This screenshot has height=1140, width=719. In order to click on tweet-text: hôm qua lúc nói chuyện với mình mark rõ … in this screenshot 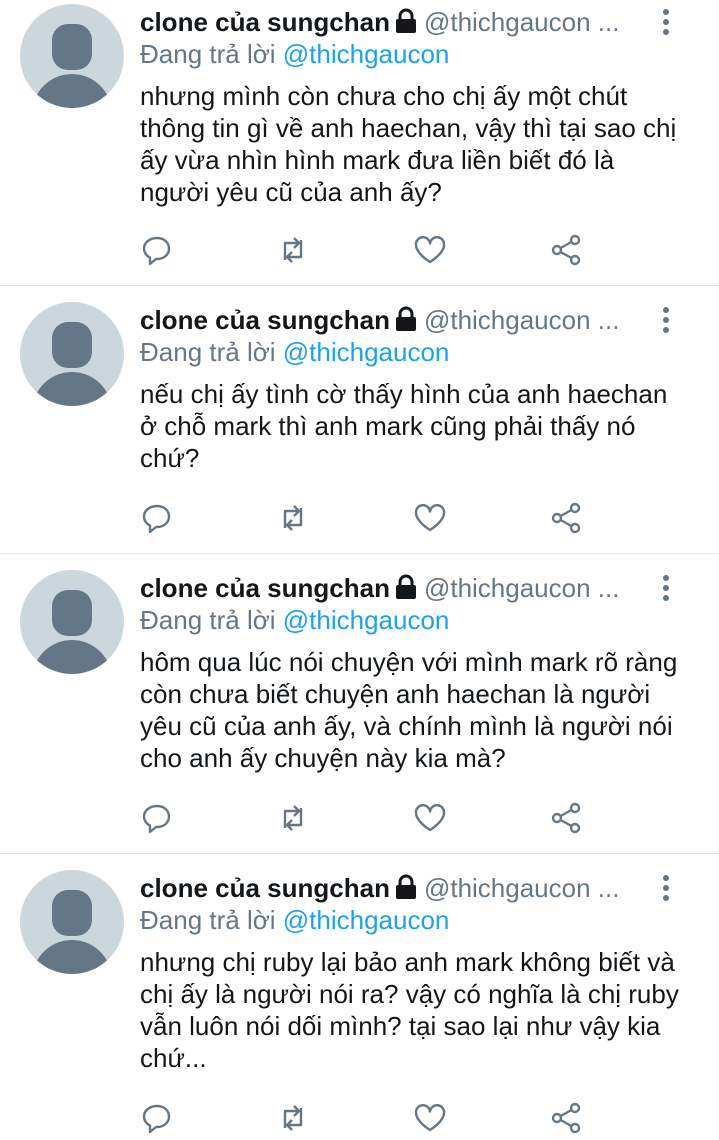, I will do `click(409, 710)`.